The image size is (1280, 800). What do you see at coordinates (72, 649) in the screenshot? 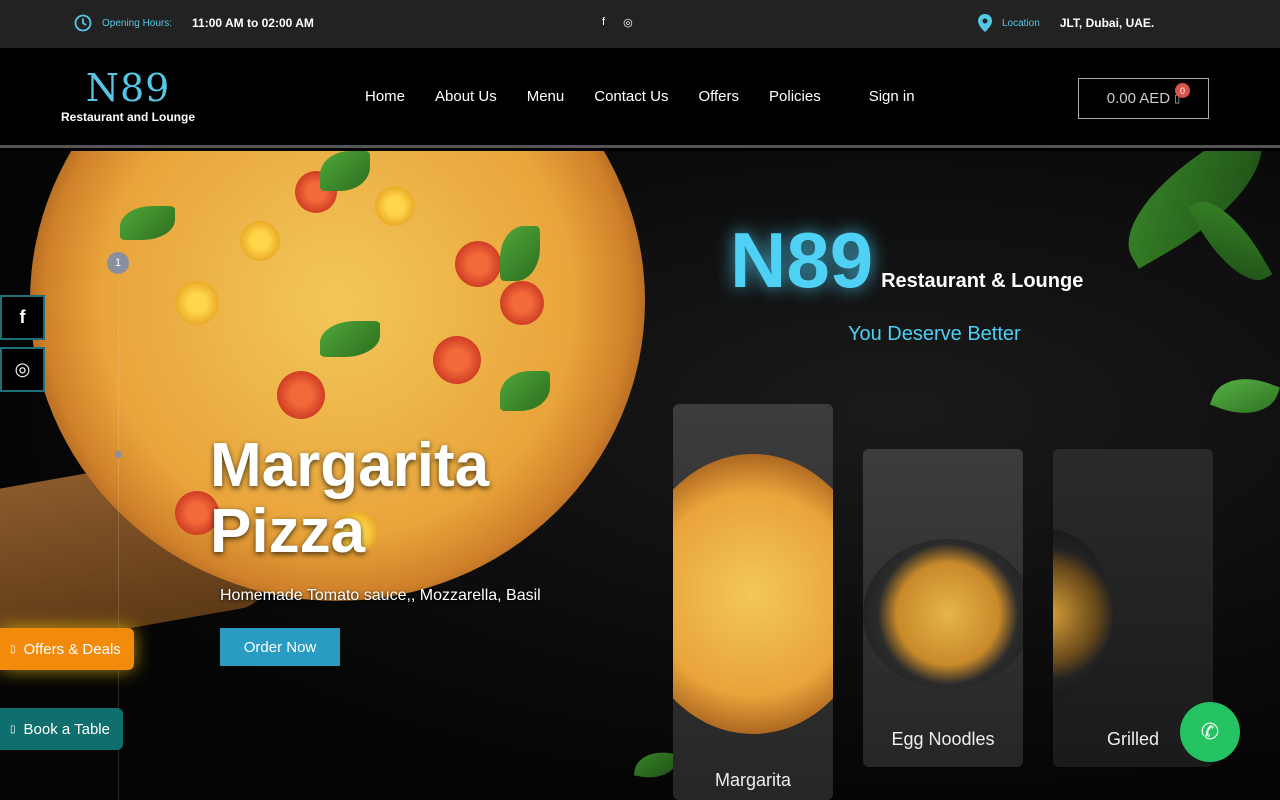
I see `offers-label: Offers & Deals` at bounding box center [72, 649].